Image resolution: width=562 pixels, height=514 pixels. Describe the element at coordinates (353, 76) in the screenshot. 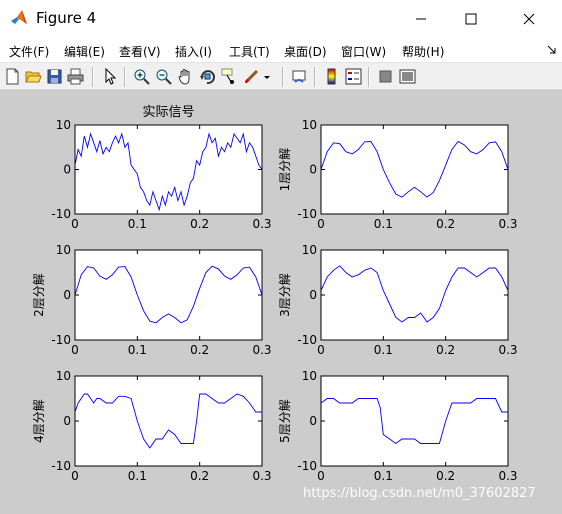

I see `insert-legend-icon` at that location.